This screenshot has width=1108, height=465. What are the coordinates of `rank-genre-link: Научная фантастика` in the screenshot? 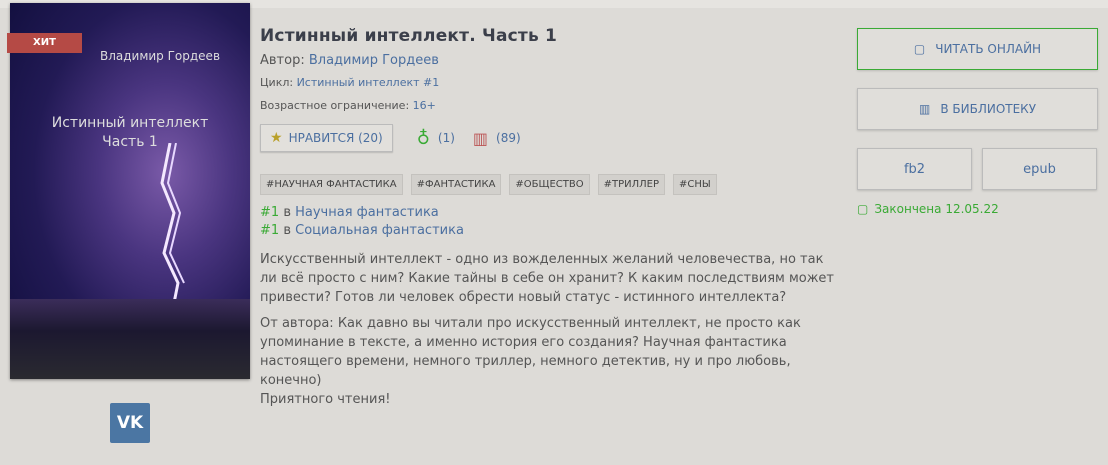 It's located at (367, 212).